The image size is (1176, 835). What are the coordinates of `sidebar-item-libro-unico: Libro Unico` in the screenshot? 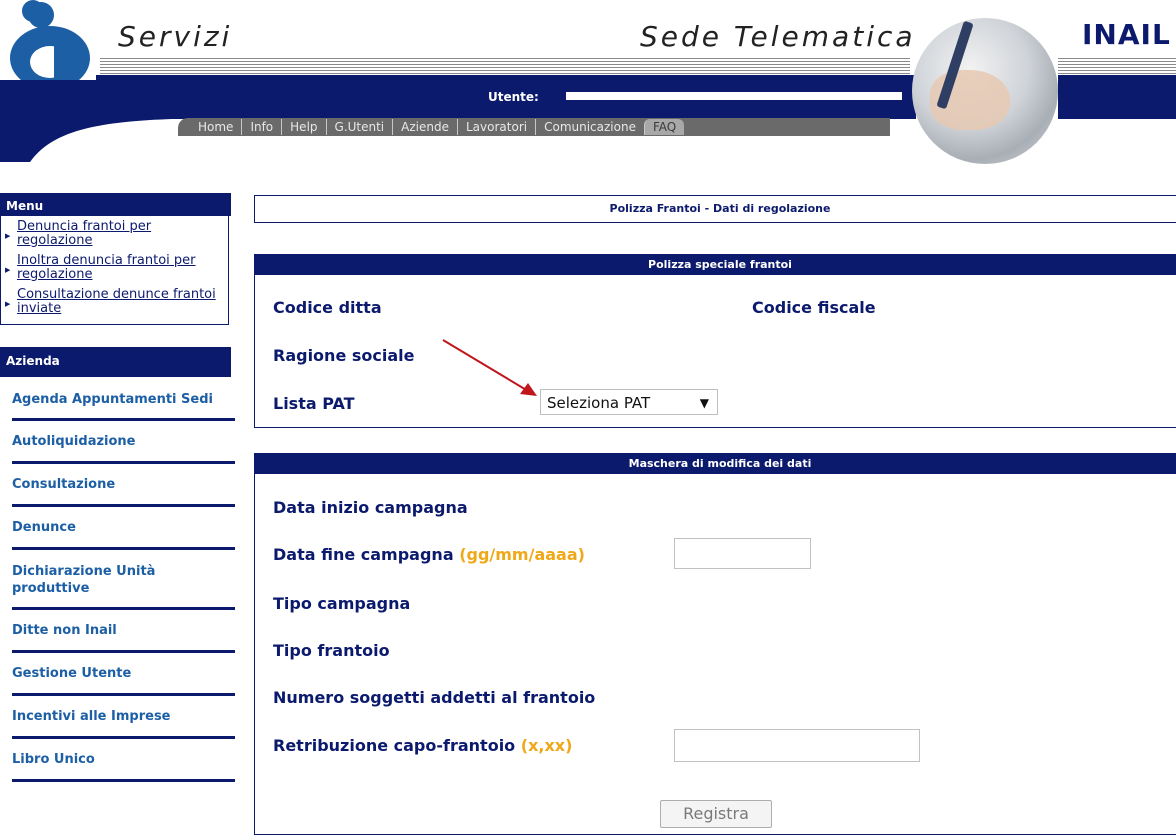 It's located at (125, 759).